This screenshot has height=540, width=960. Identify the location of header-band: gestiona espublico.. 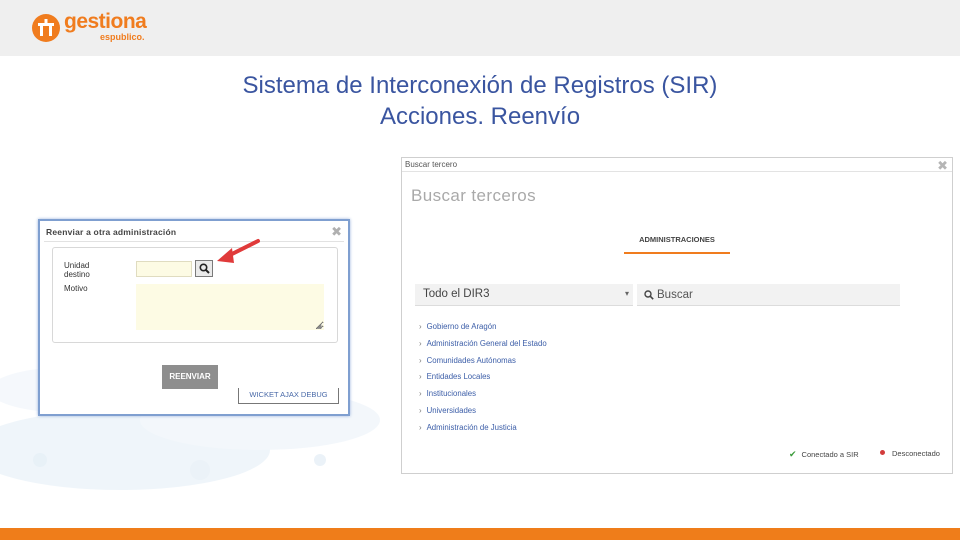
(480, 28).